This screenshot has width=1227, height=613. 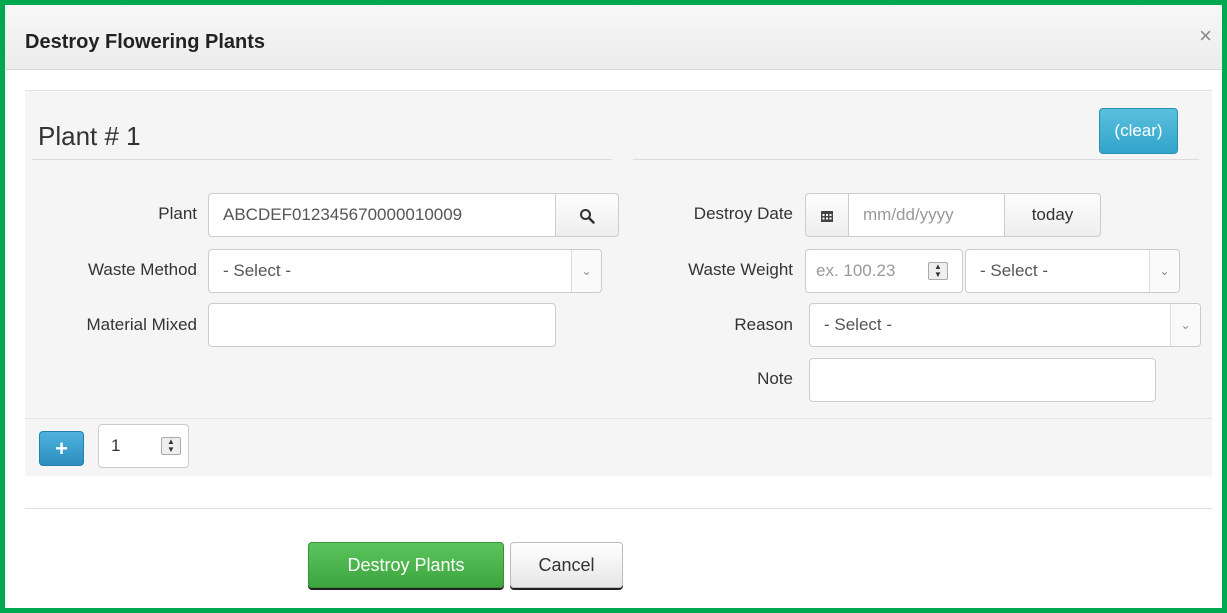 I want to click on waste-weight-spinner: ▲ ▼, so click(x=938, y=271).